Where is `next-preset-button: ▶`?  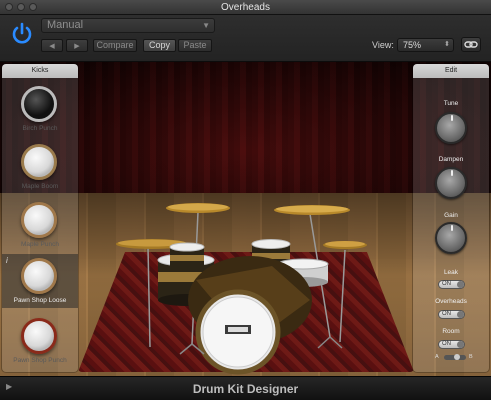
next-preset-button: ▶ is located at coordinates (77, 45).